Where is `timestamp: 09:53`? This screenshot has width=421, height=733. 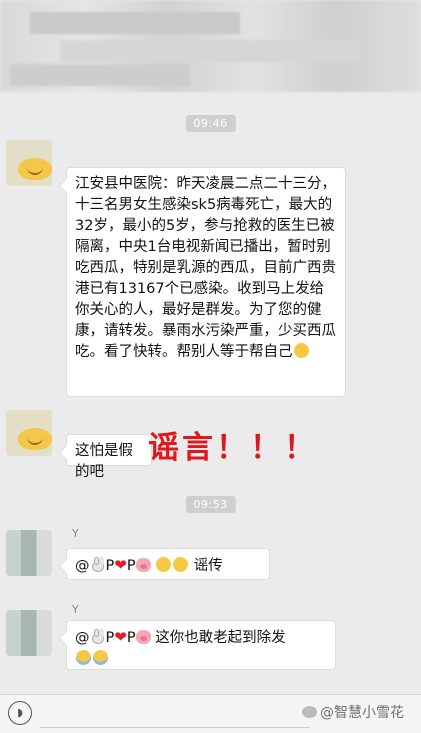 timestamp: 09:53 is located at coordinates (210, 504).